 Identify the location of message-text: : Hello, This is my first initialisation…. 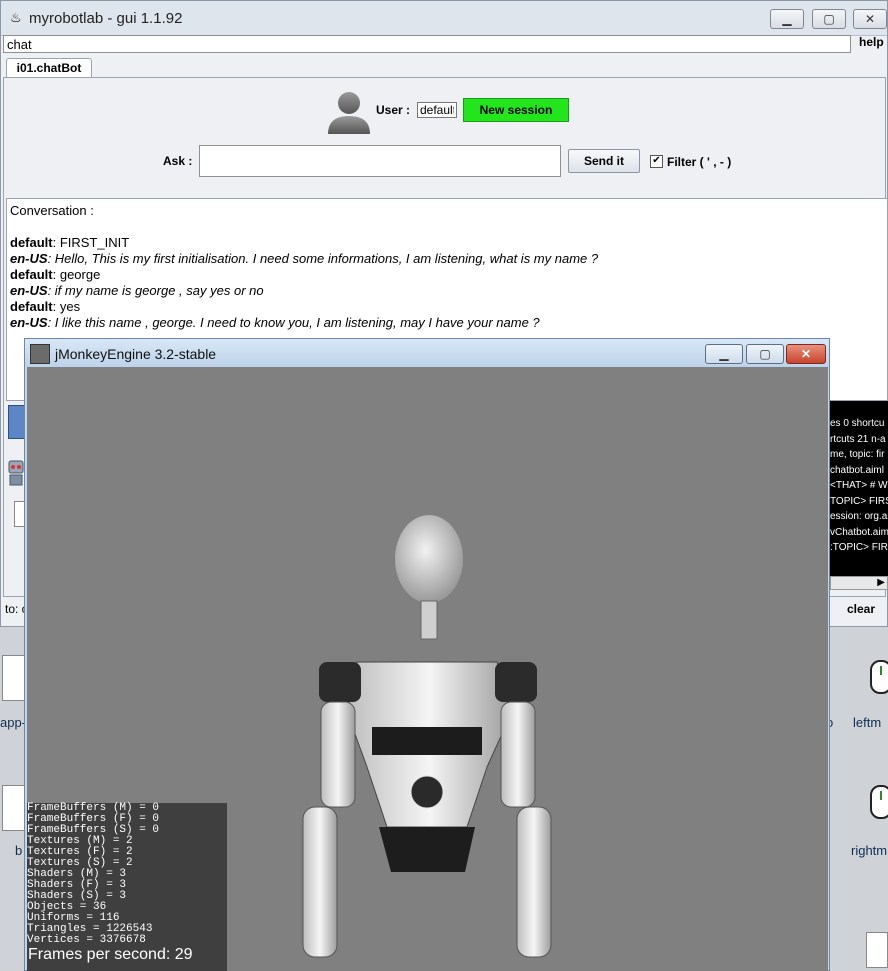
(323, 258).